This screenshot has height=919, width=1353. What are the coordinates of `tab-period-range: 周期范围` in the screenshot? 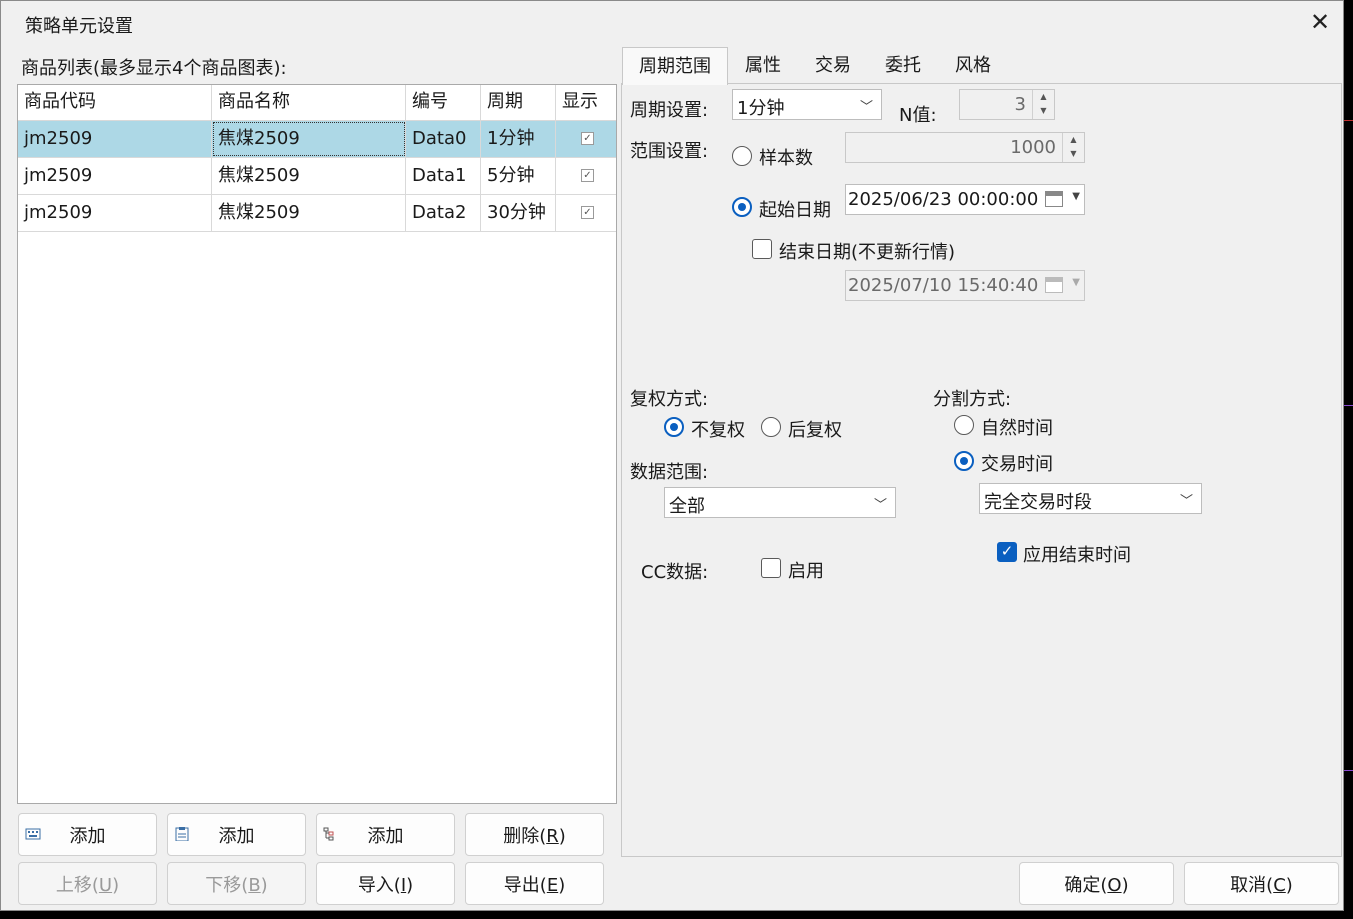 It's located at (675, 66).